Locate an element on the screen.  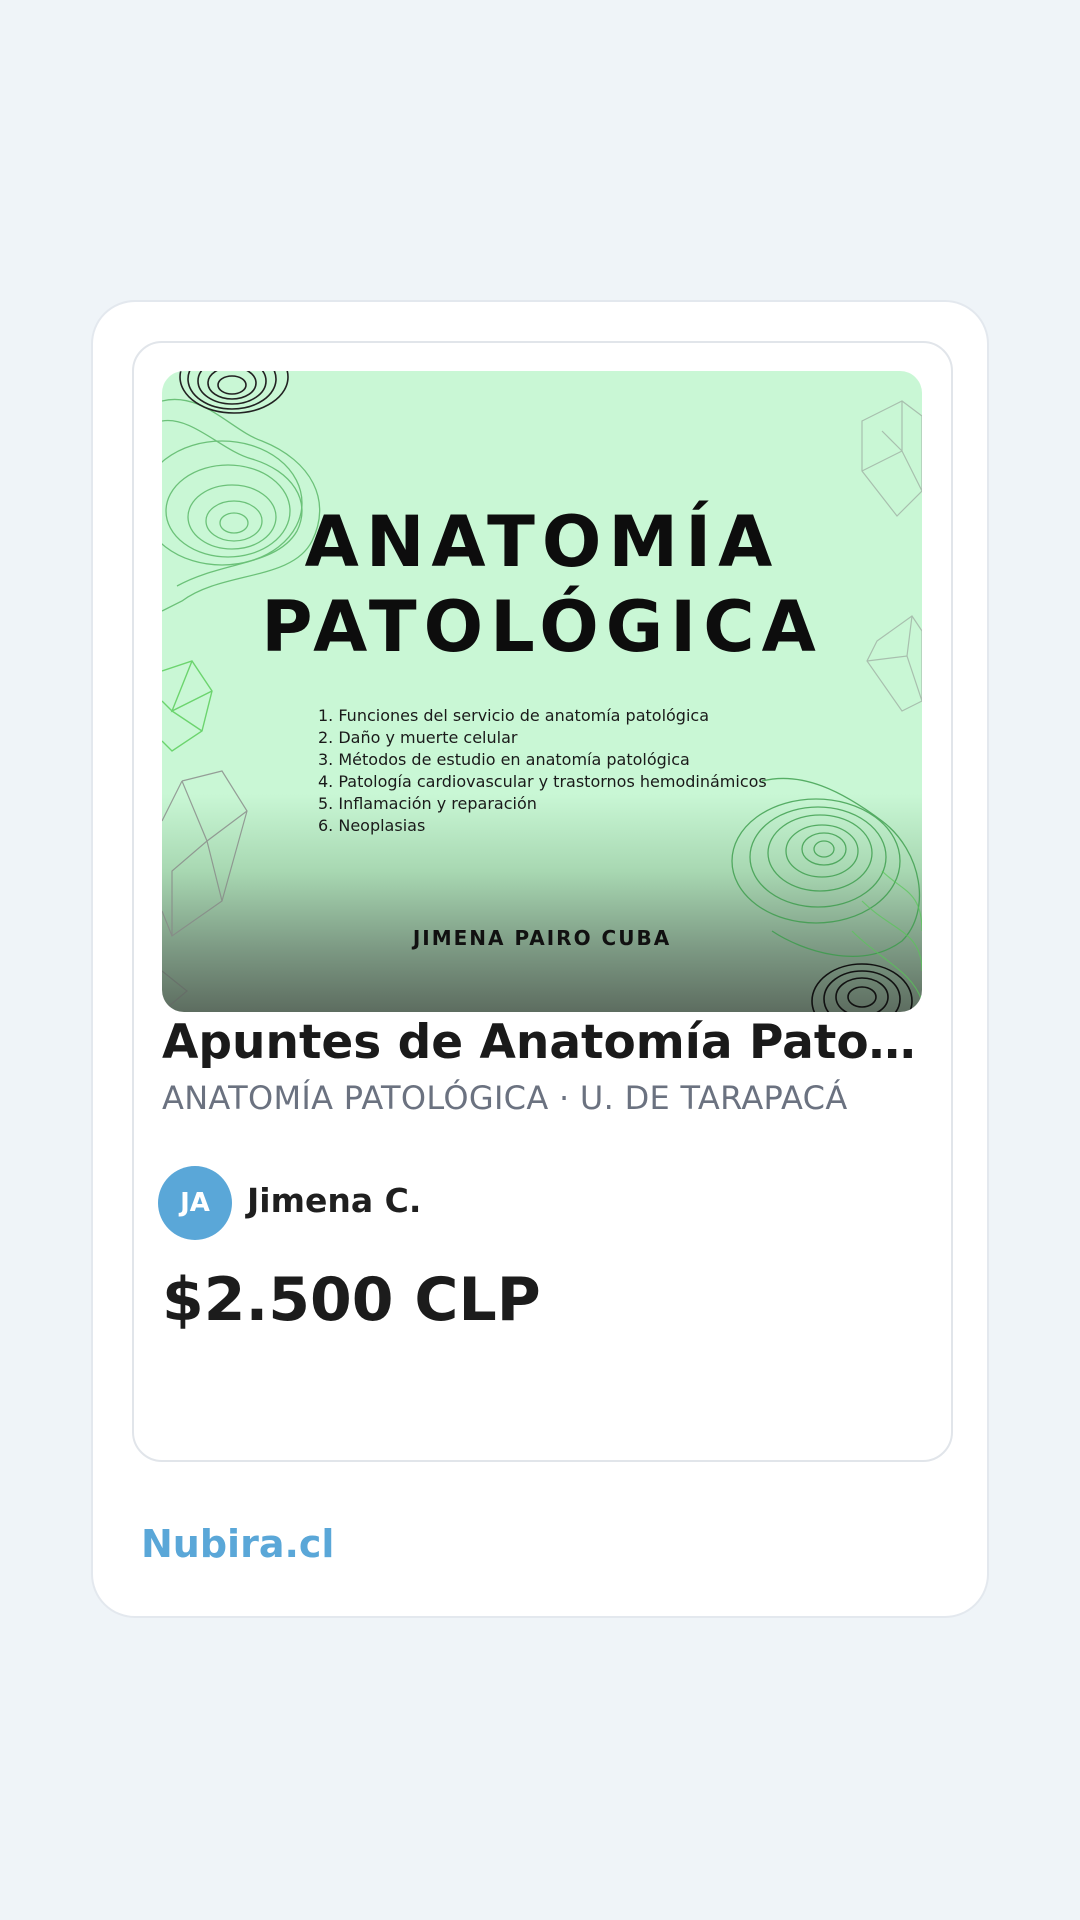
seller-avatar: JA is located at coordinates (195, 1203).